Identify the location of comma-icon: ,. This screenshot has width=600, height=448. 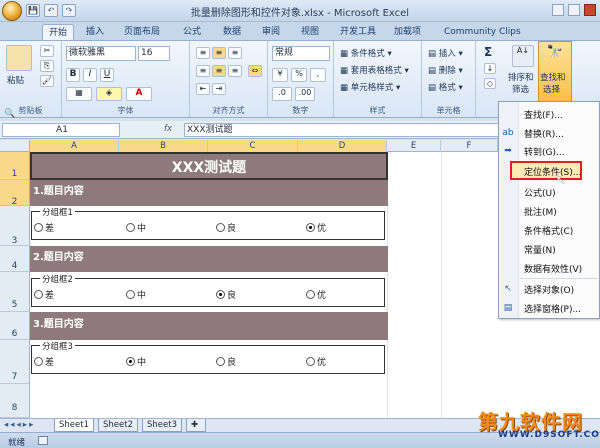
(318, 75).